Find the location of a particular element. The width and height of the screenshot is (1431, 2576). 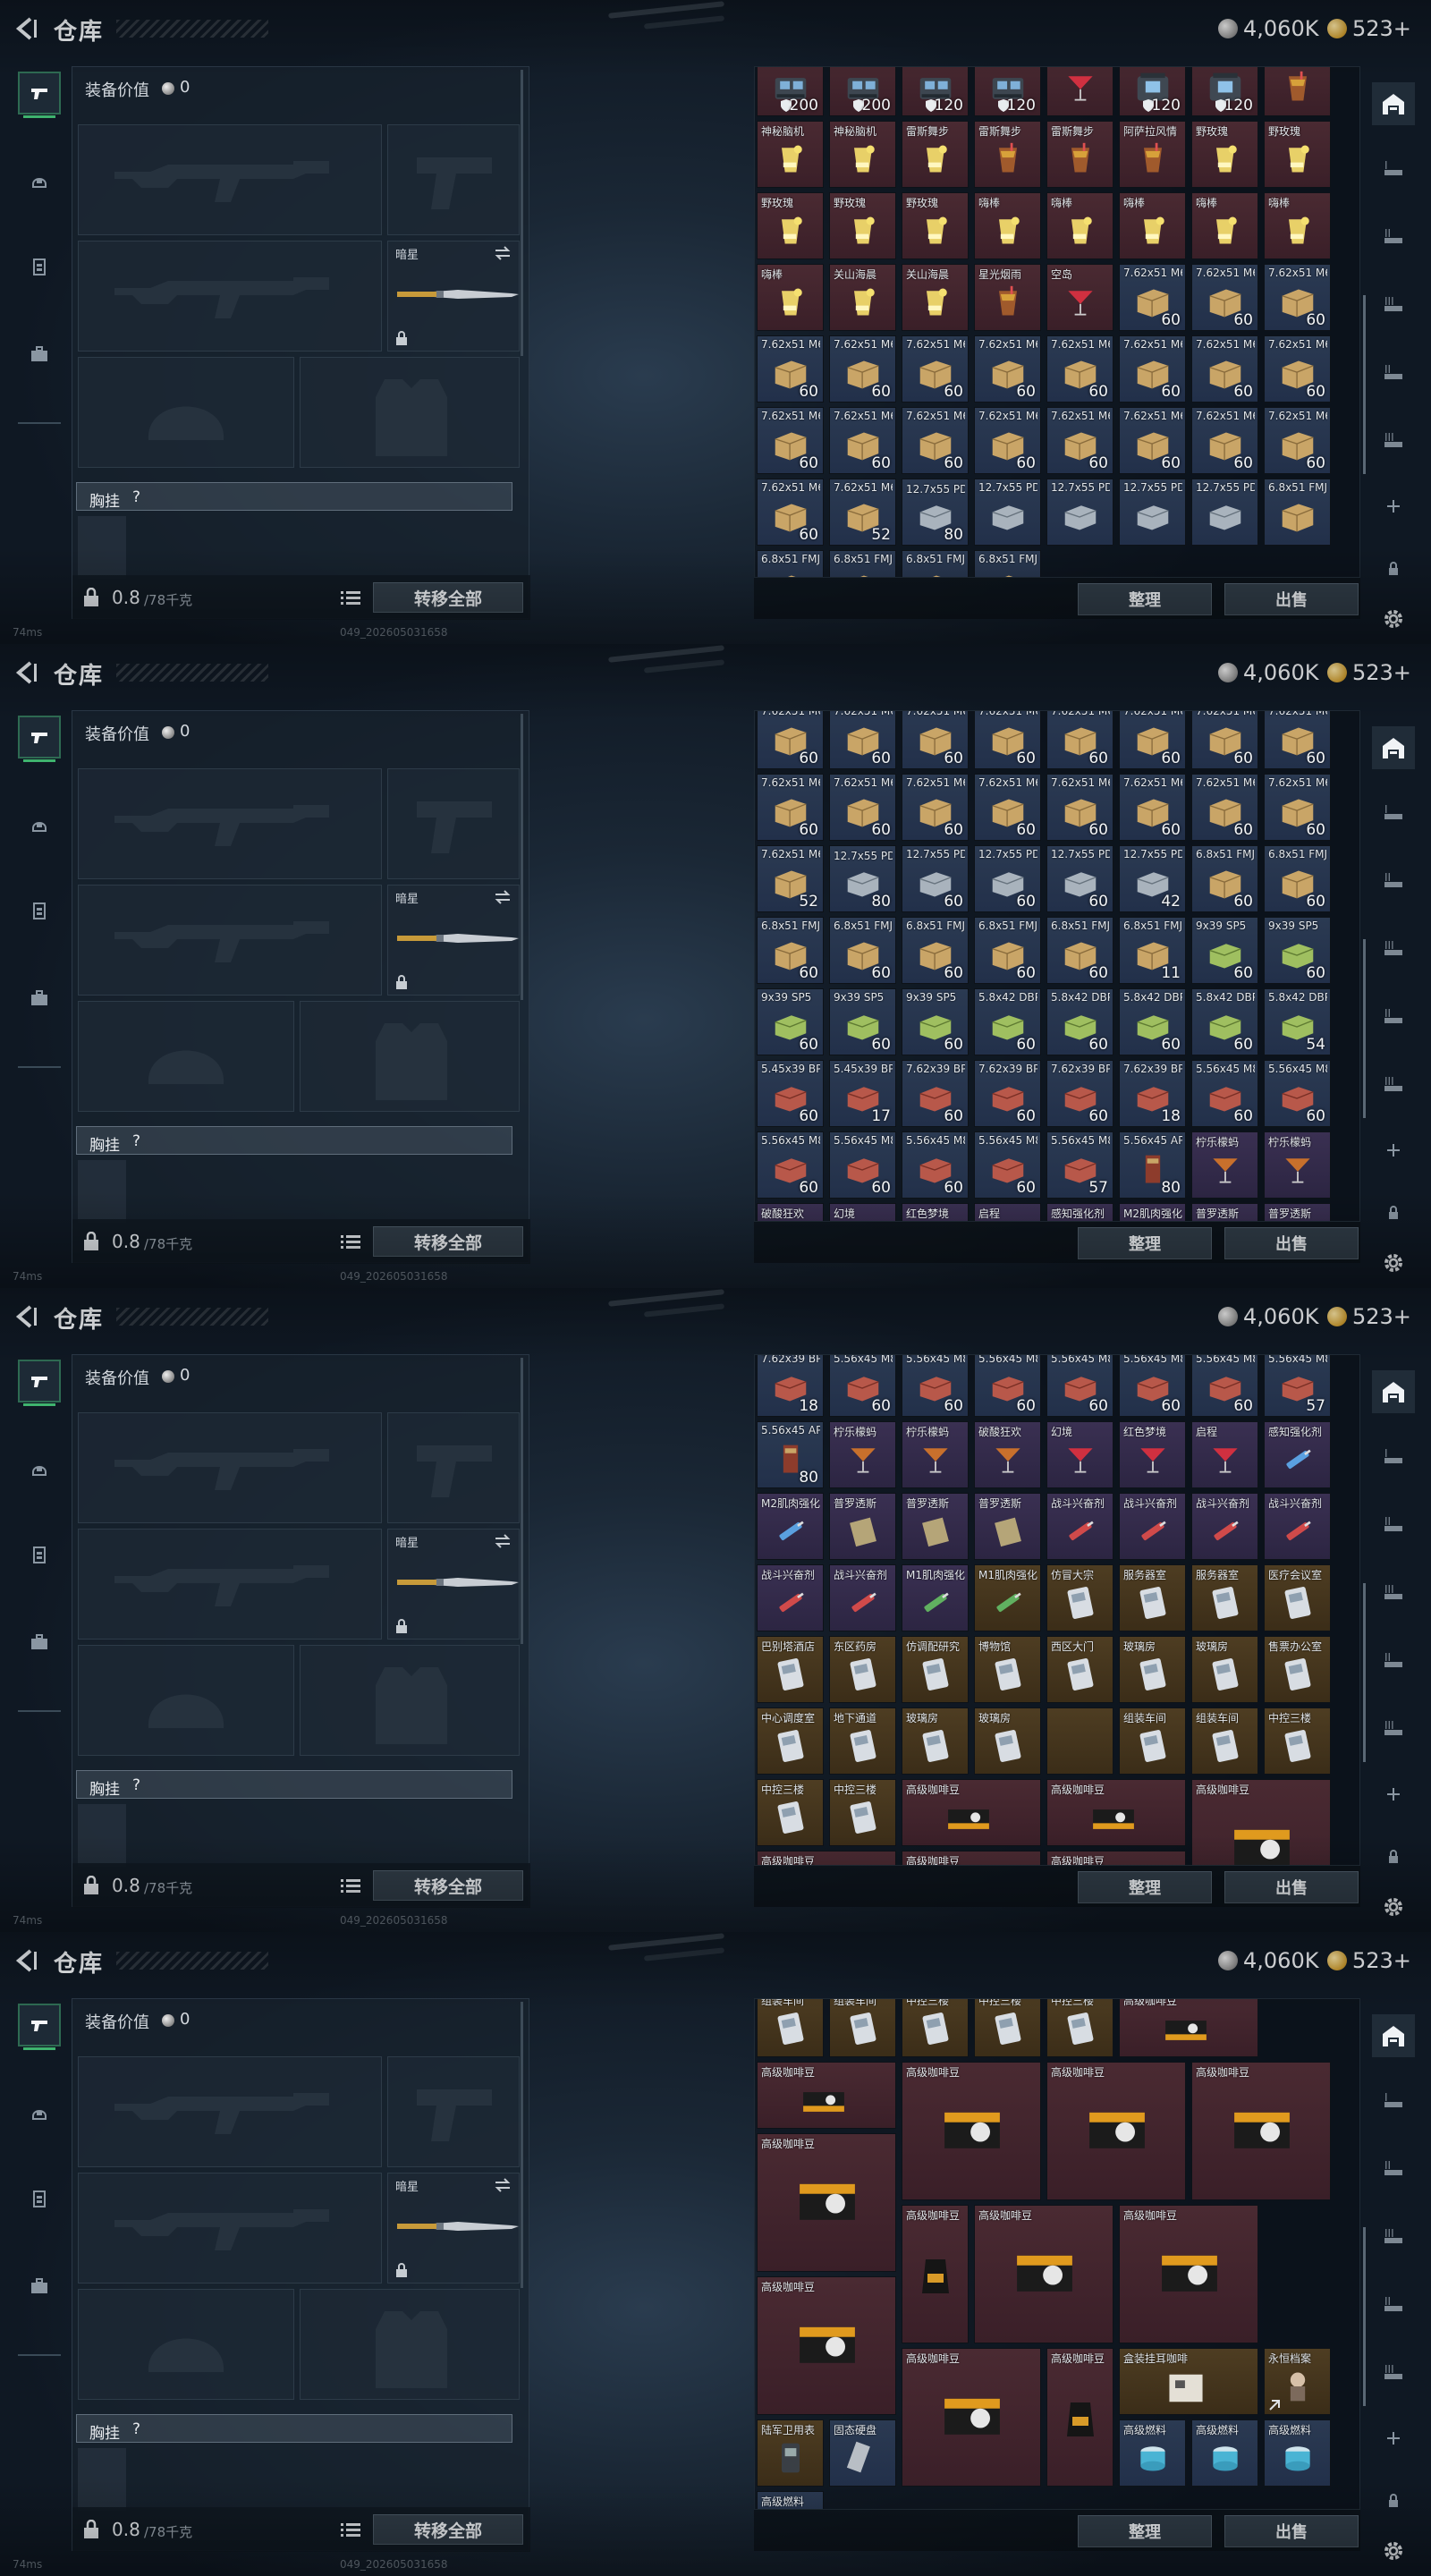

pistol-slot is located at coordinates (454, 1467).